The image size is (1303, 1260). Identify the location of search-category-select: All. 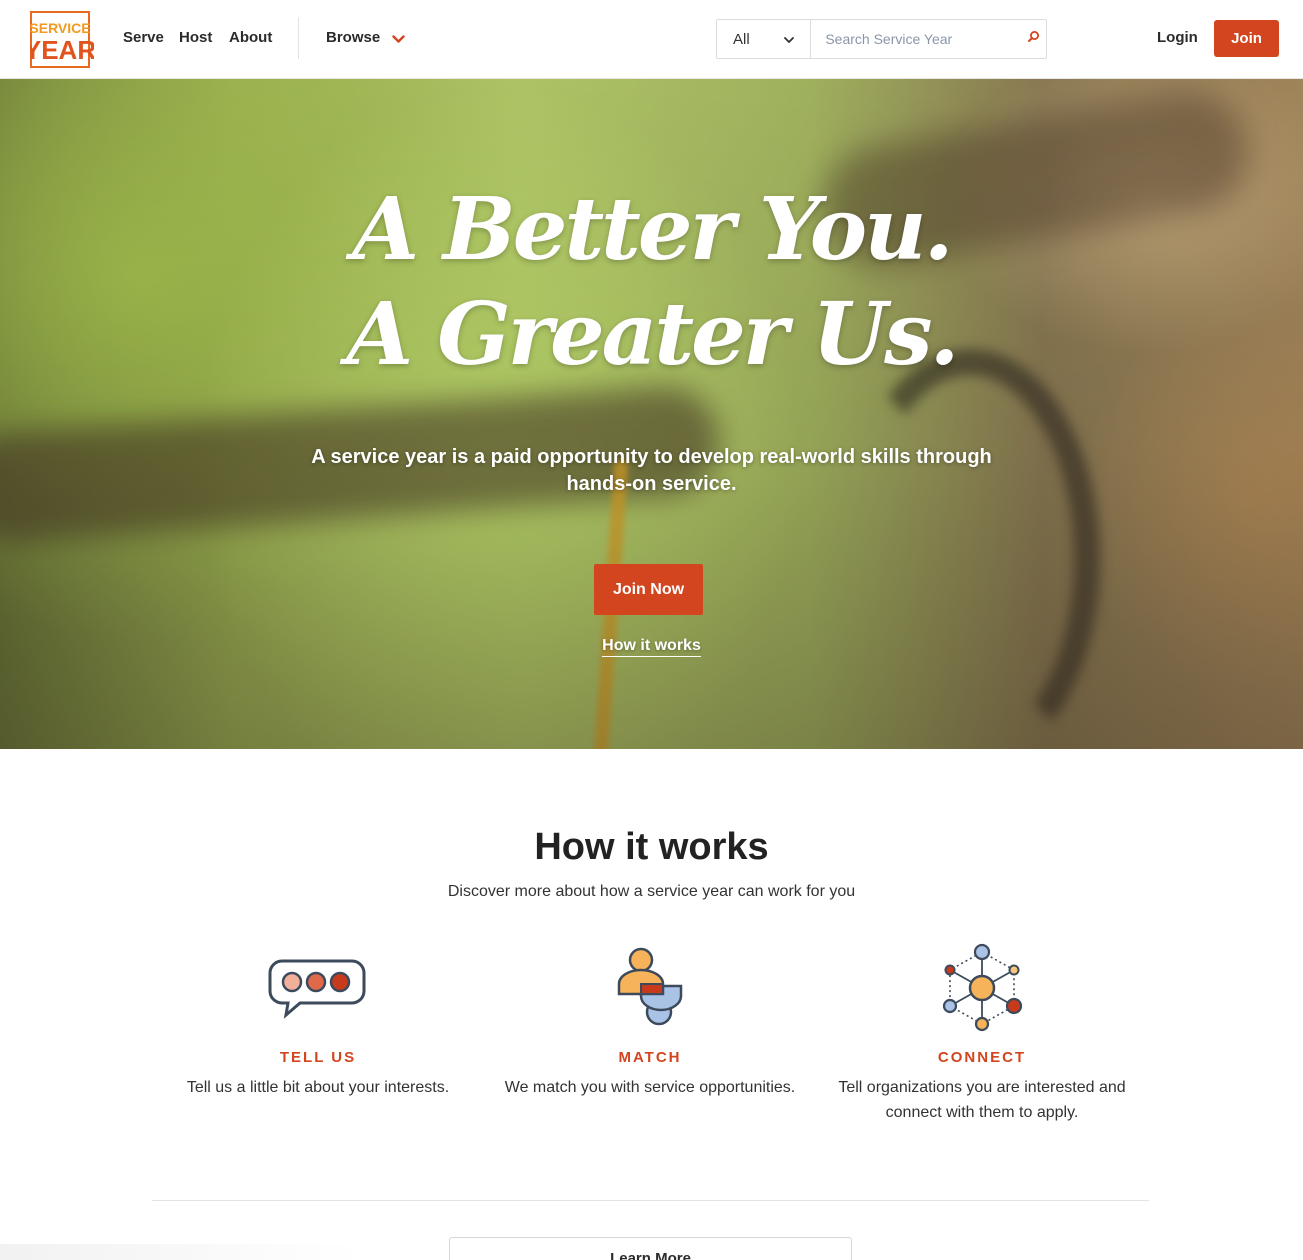
(764, 39).